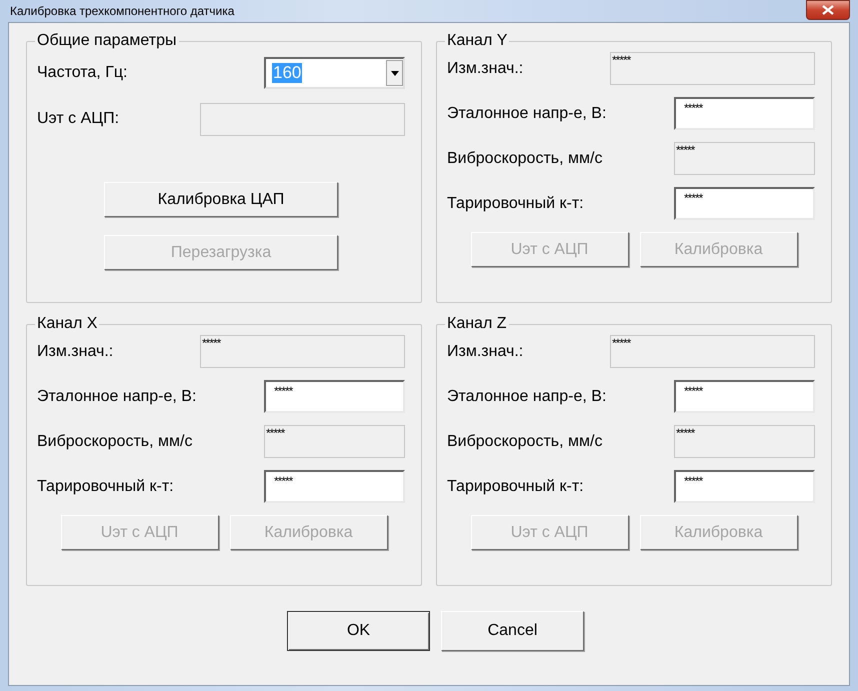 The height and width of the screenshot is (691, 858). I want to click on window-title: Калибровка трехкомпонентного датчика, so click(121, 11).